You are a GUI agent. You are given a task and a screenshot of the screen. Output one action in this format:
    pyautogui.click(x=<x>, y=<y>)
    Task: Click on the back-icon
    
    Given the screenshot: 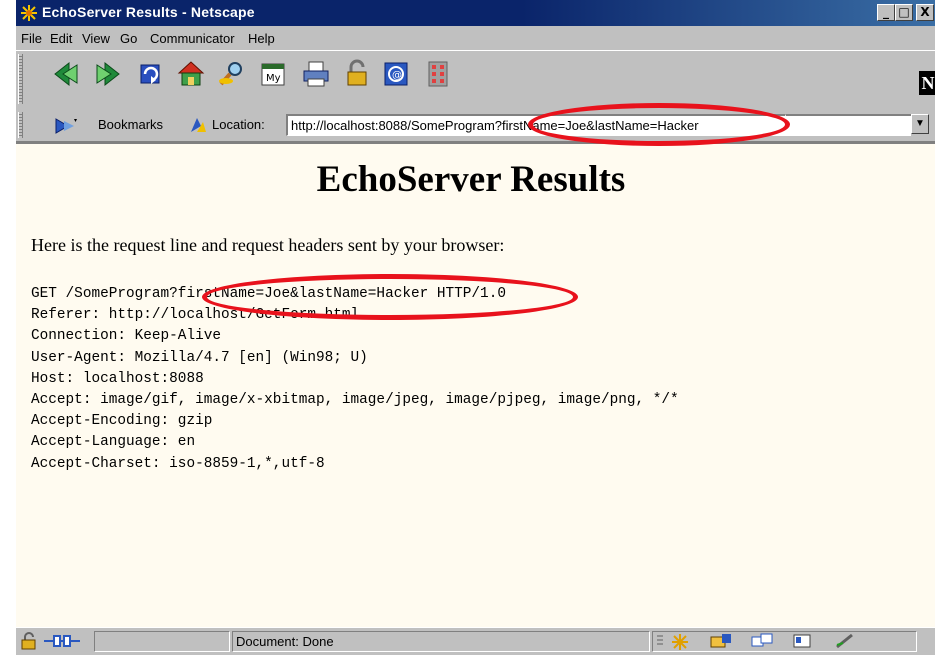 What is the action you would take?
    pyautogui.click(x=66, y=74)
    